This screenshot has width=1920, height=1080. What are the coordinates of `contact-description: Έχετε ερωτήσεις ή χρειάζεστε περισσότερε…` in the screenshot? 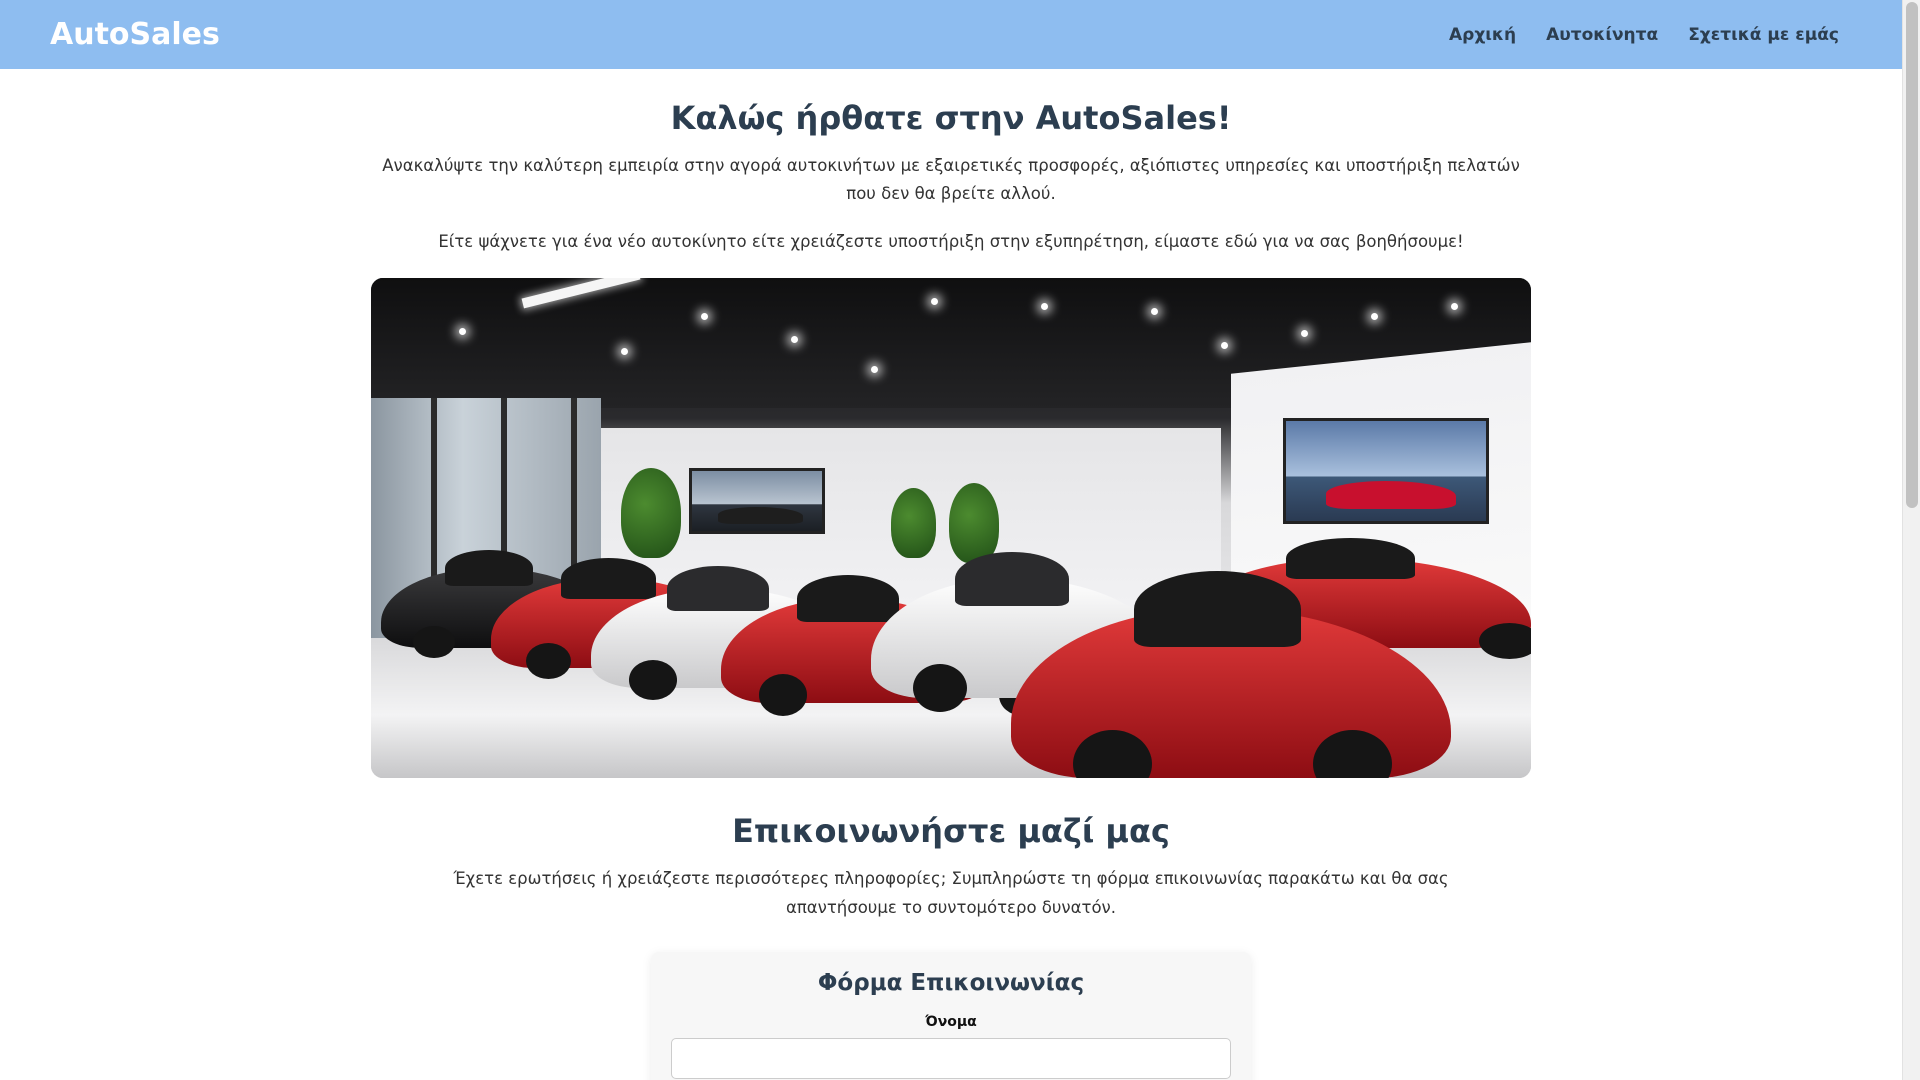 It's located at (951, 893).